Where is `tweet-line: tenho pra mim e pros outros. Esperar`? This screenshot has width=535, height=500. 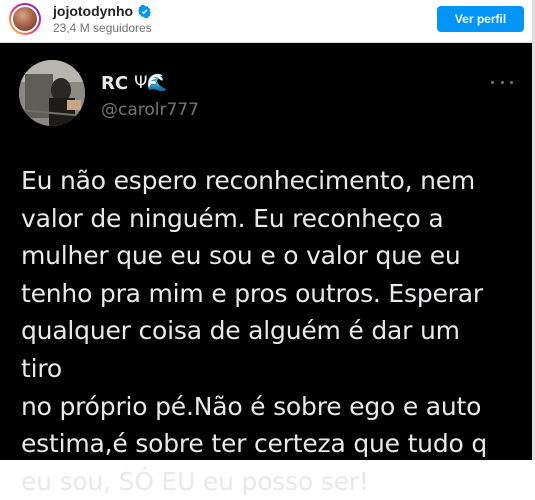
tweet-line: tenho pra mim e pros outros. Esperar is located at coordinates (252, 293).